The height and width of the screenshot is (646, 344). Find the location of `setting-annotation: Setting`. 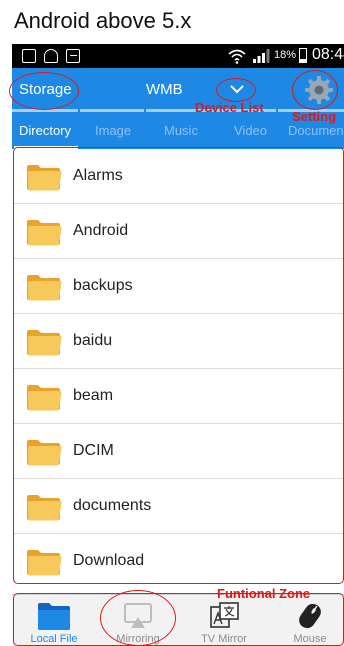

setting-annotation: Setting is located at coordinates (314, 116).